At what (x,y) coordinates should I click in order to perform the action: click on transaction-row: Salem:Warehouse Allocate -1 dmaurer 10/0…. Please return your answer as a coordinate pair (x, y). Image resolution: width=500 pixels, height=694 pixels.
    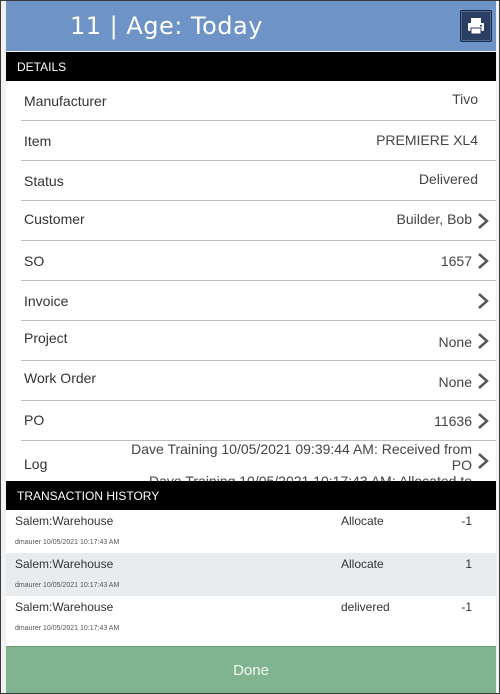
    Looking at the image, I should click on (251, 531).